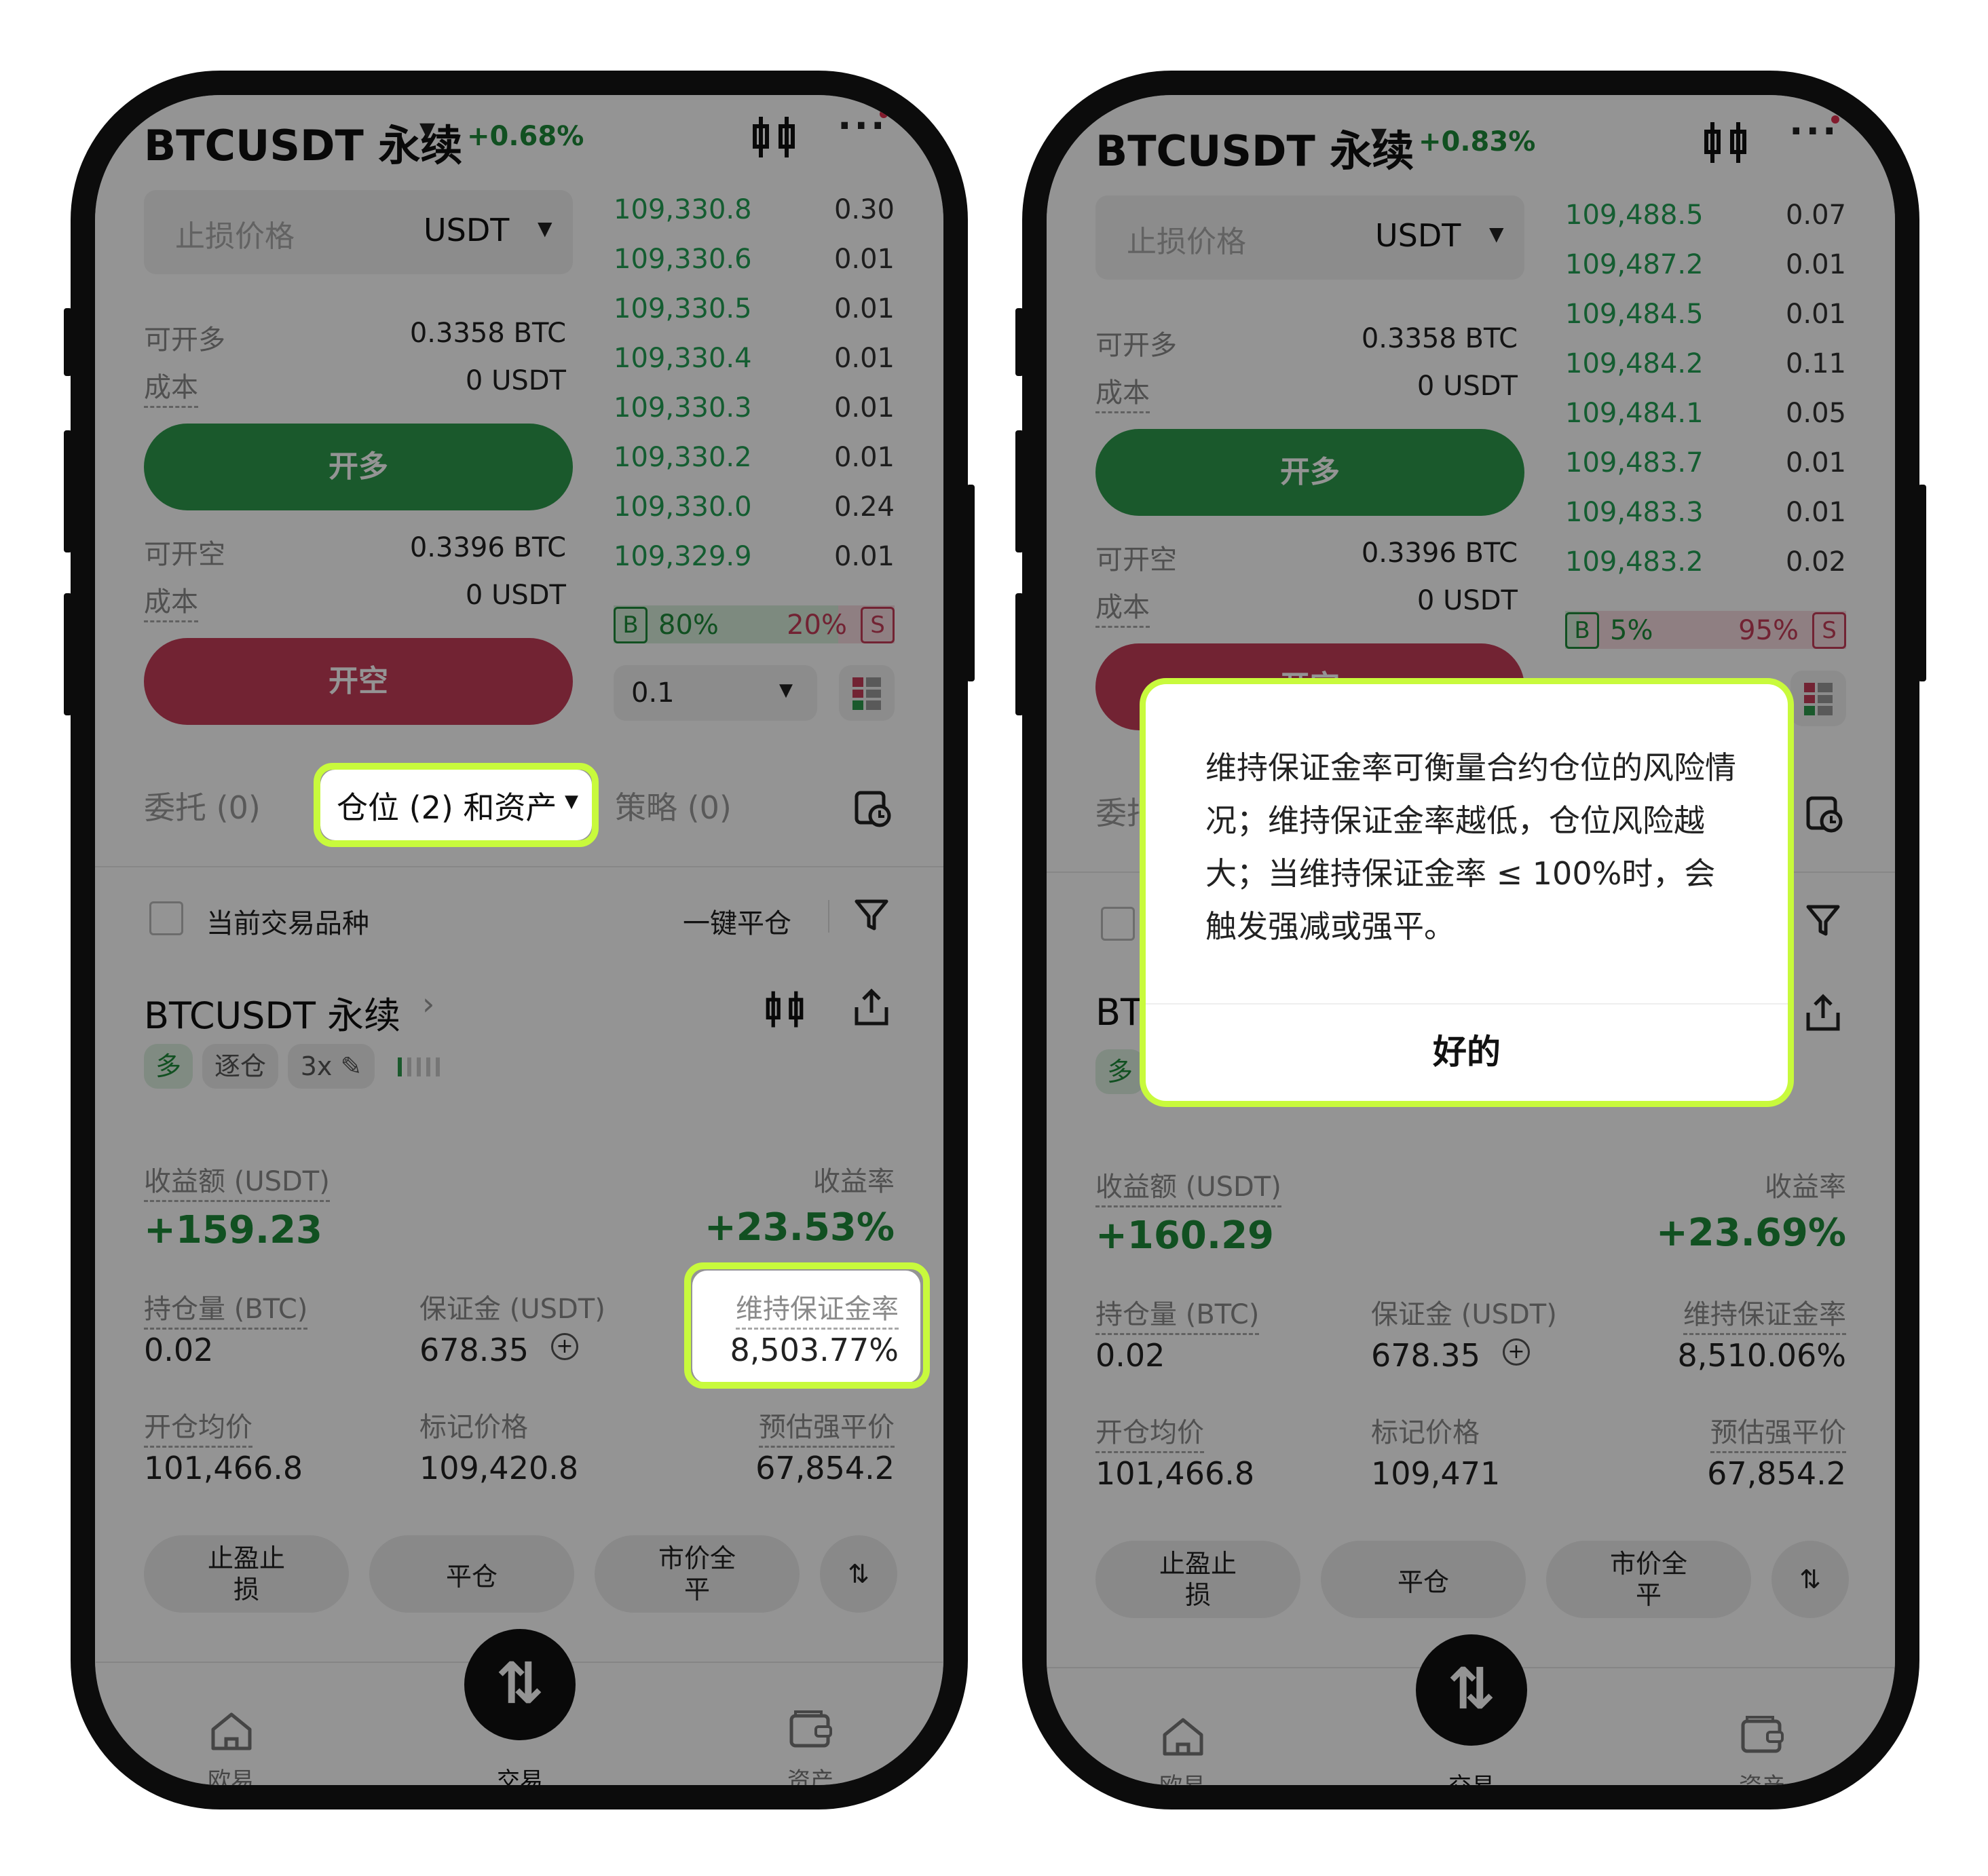 This screenshot has height=1876, width=1988. What do you see at coordinates (737, 921) in the screenshot?
I see `close-all-button: 一键平仓` at bounding box center [737, 921].